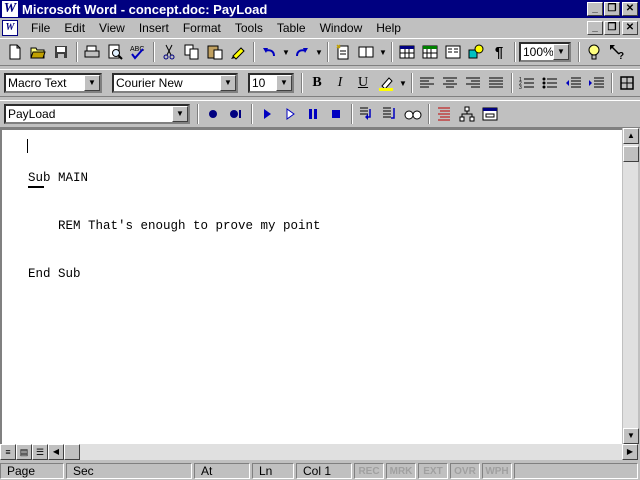 The image size is (640, 480). I want to click on style-select: Macro Text ▼, so click(53, 83).